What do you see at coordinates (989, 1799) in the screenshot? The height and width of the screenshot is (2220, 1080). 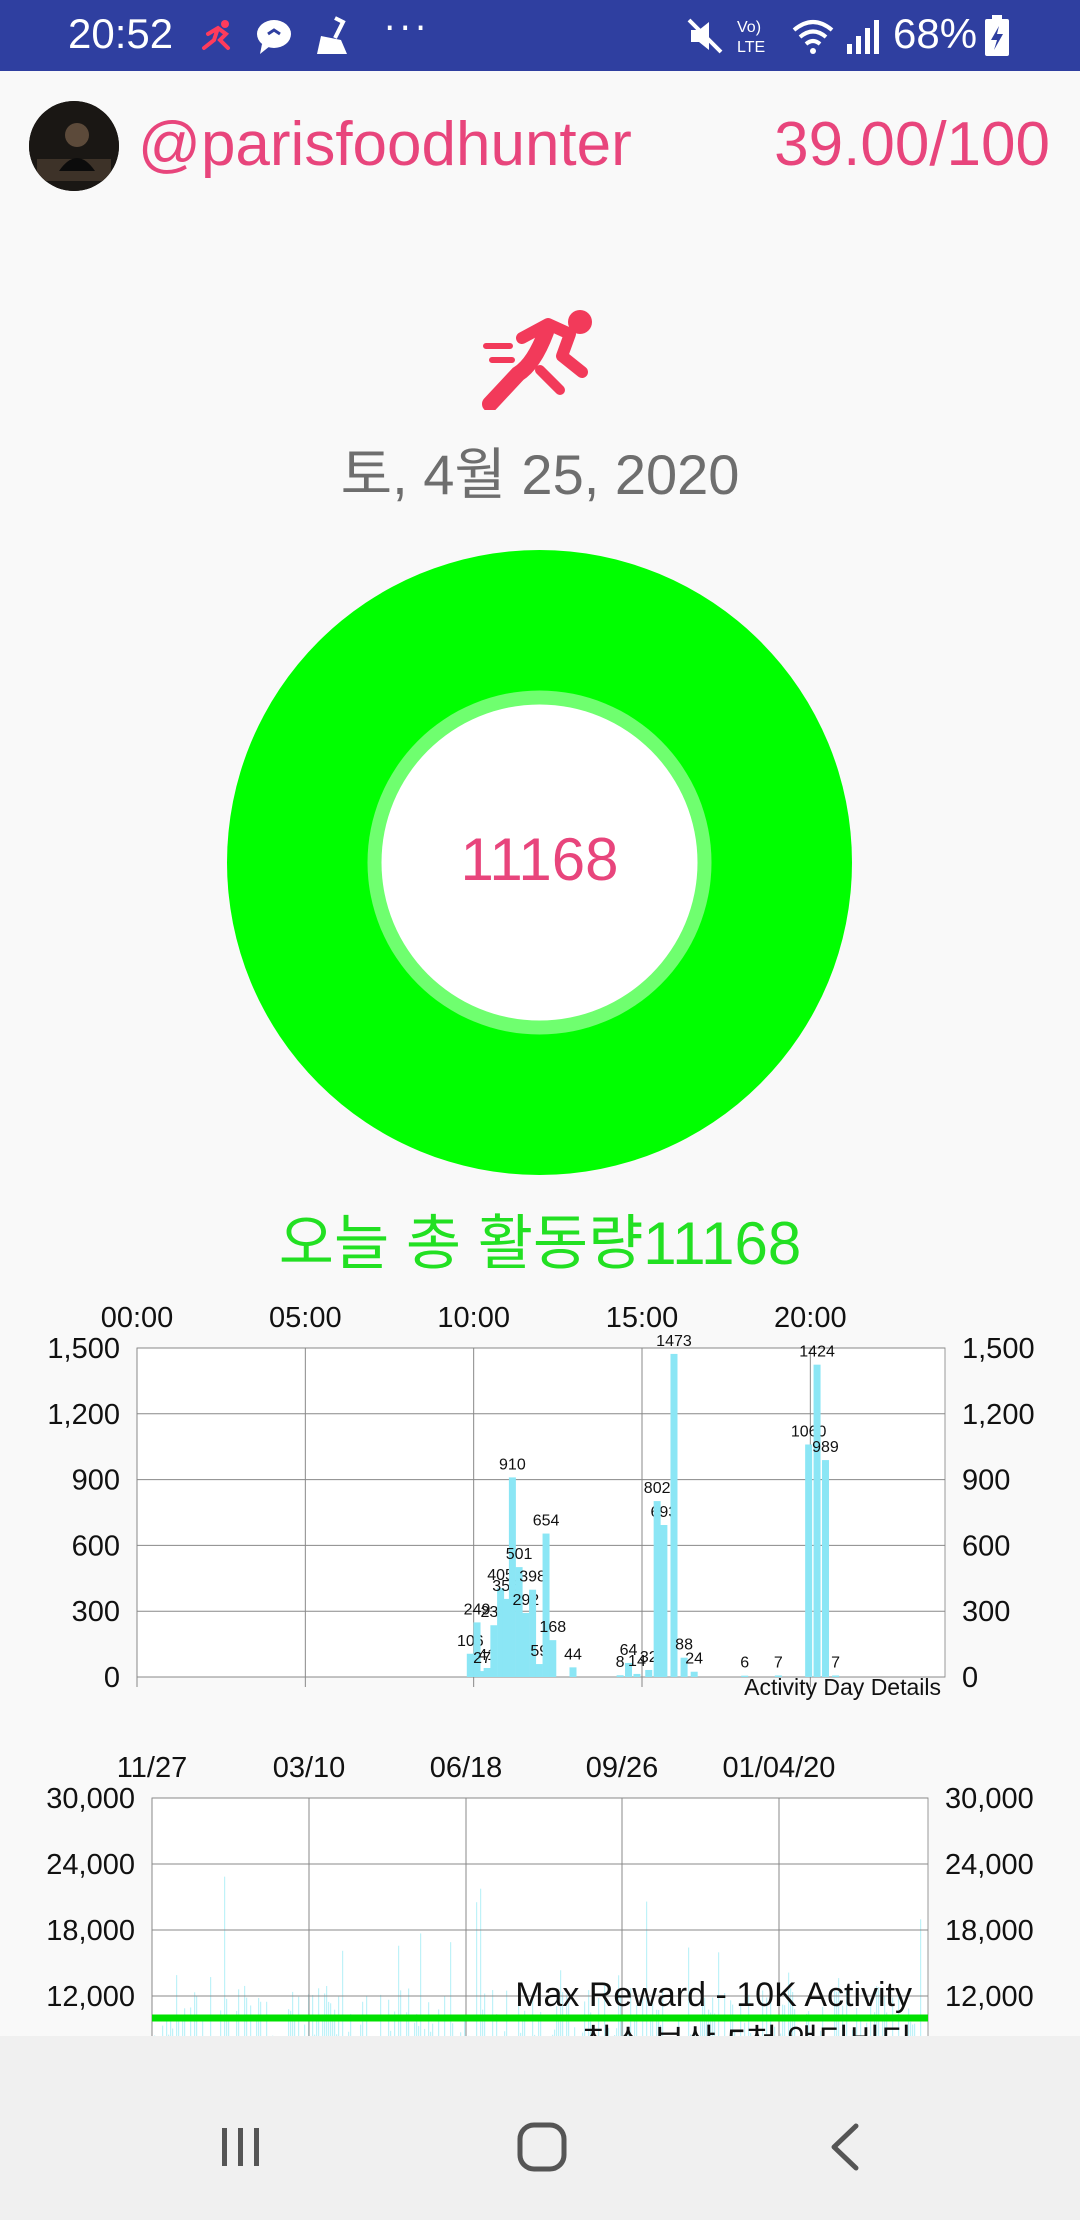 I see `y-tick-label-right: 30,000` at bounding box center [989, 1799].